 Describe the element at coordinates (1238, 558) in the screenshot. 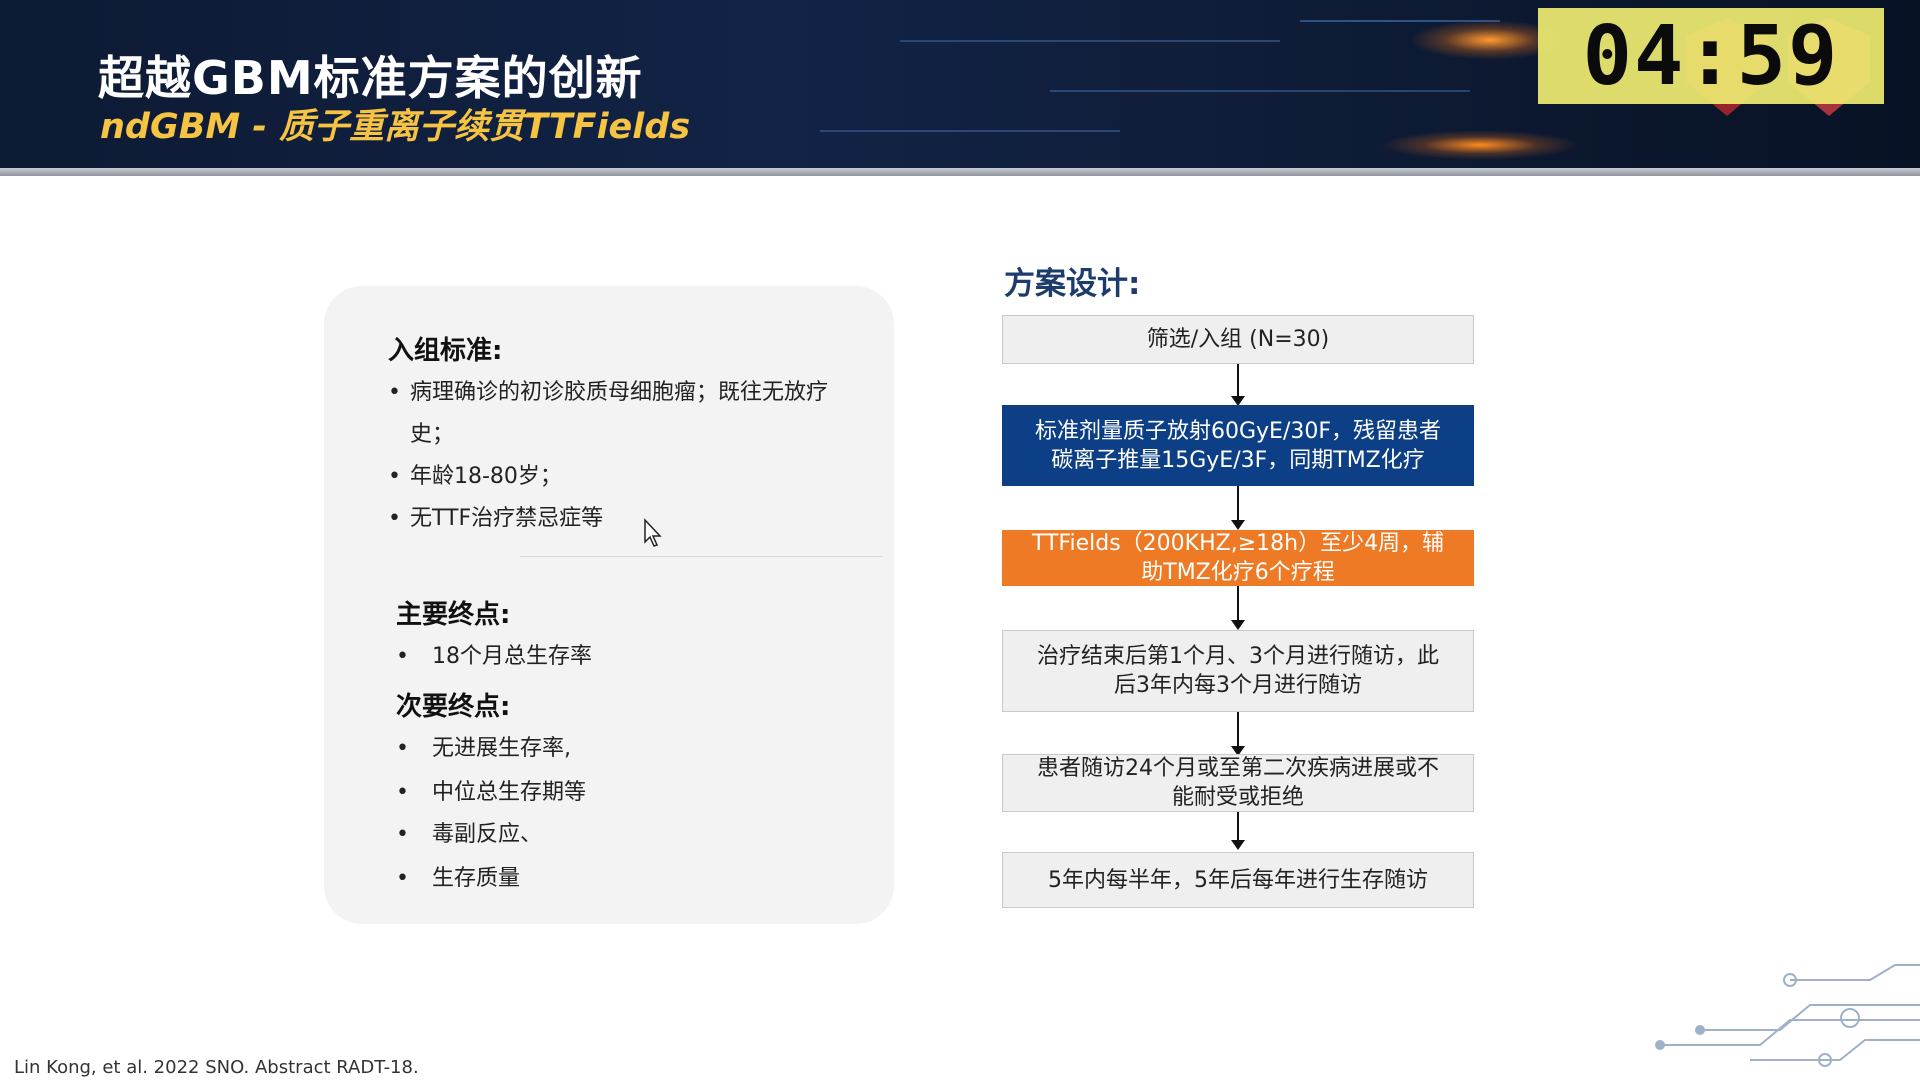

I see `flow-step-ttfields: TTFields（200KHZ,≥18h）至少4周，辅 助TMZ化疗6个疗程` at that location.